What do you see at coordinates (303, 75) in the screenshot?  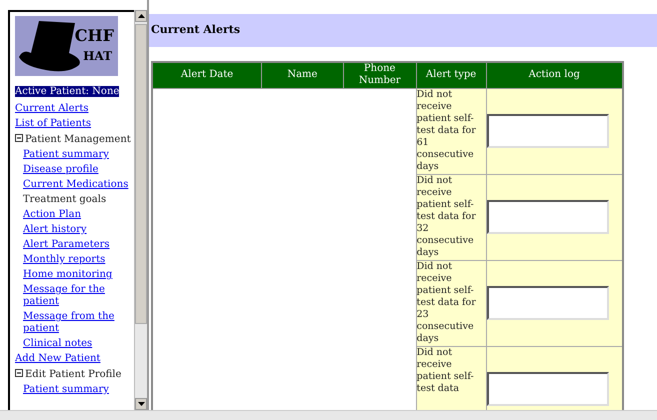 I see `column-header: Name` at bounding box center [303, 75].